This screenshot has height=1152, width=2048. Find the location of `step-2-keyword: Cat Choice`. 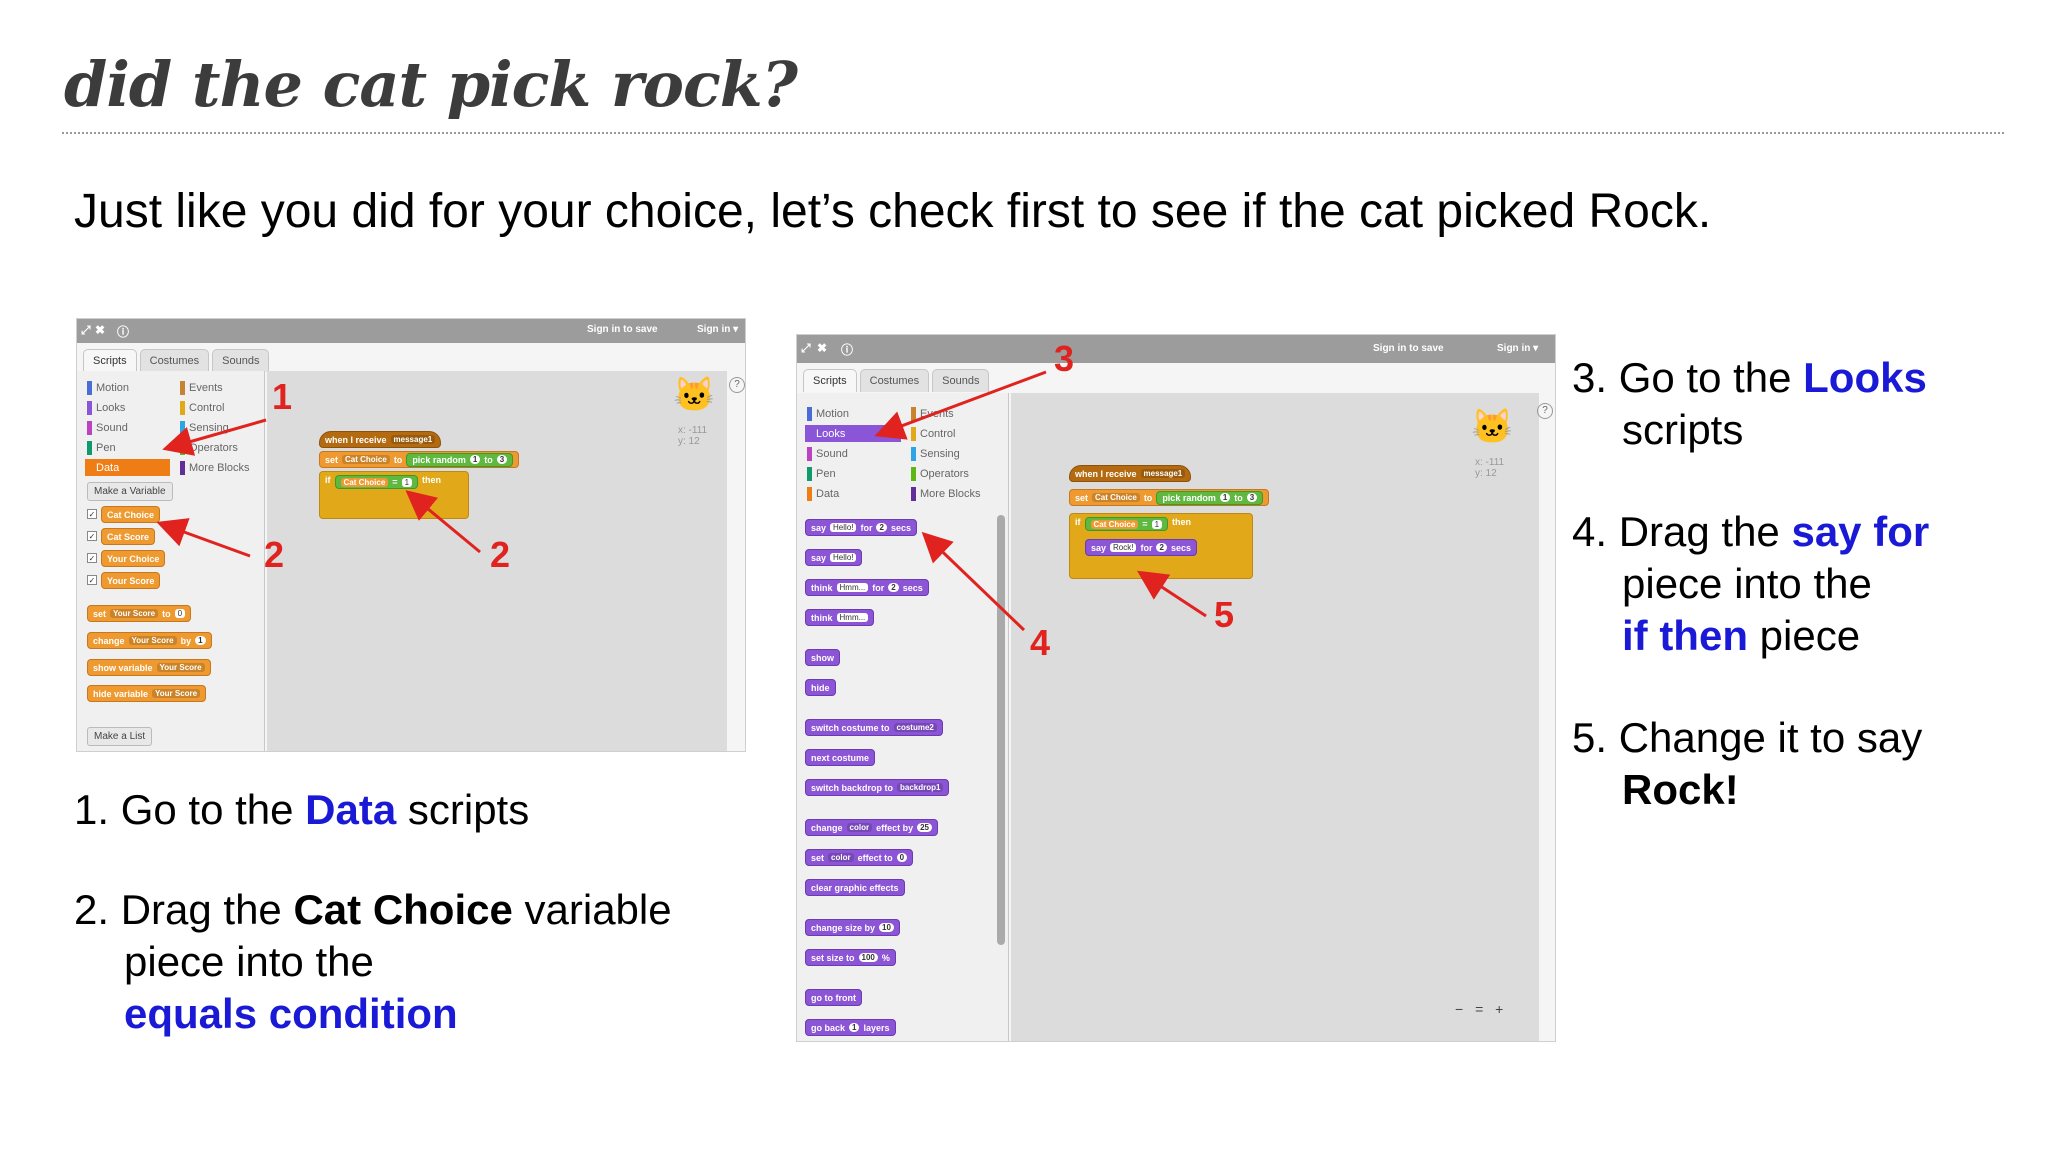

step-2-keyword: Cat Choice is located at coordinates (403, 909).